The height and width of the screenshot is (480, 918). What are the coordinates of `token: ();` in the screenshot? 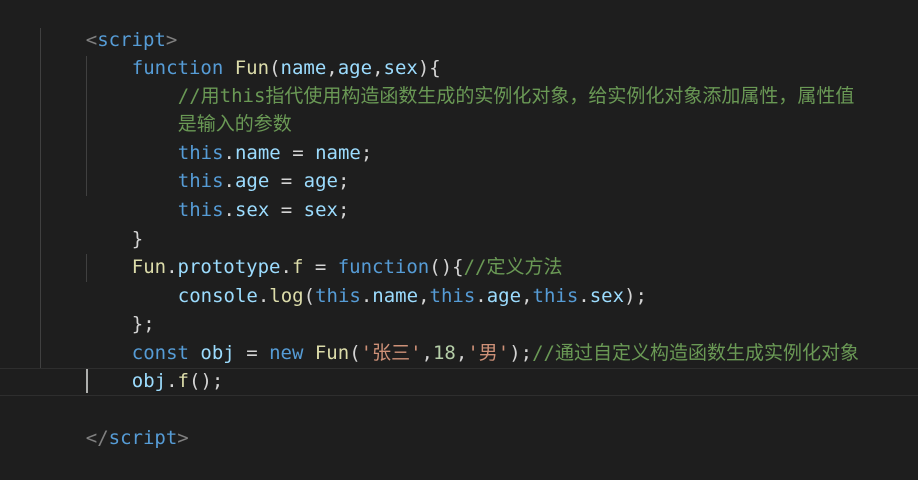 It's located at (206, 381).